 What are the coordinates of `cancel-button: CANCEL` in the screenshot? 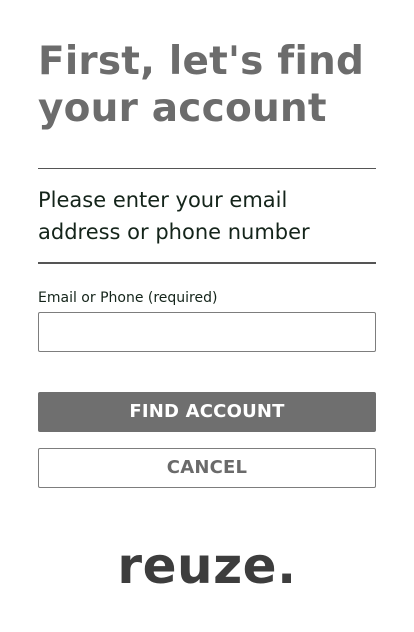 It's located at (207, 468).